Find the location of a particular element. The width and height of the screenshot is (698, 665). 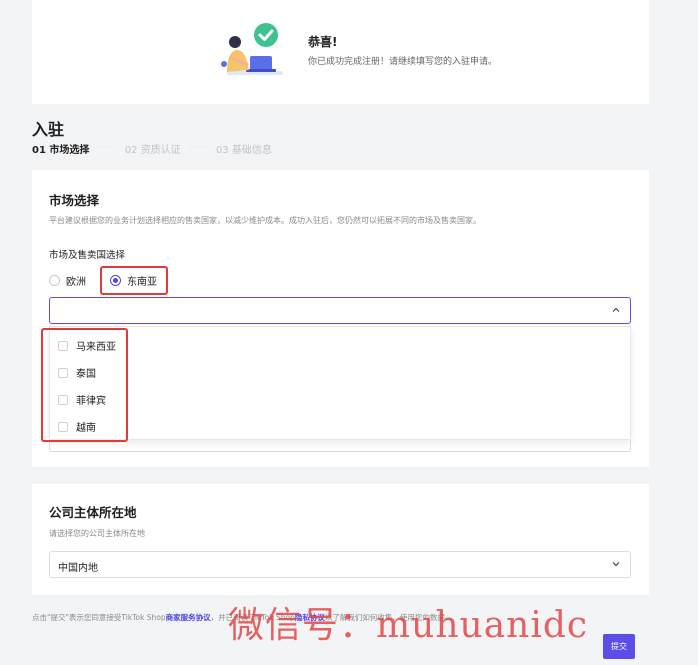

radio-southeast-asia: 东南亚 is located at coordinates (133, 280).